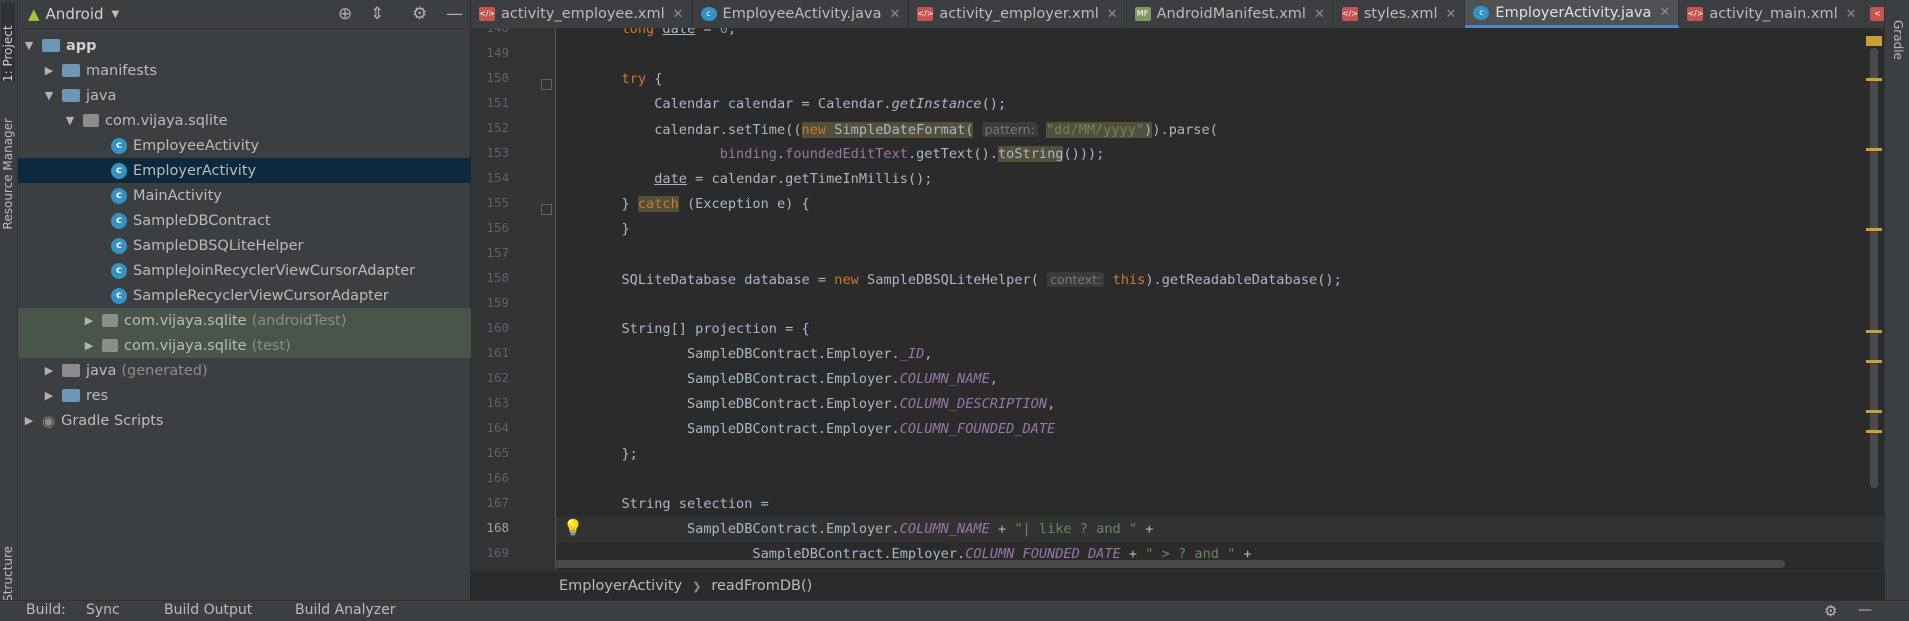  Describe the element at coordinates (177, 195) in the screenshot. I see `tree-item-label: MainActivity` at that location.